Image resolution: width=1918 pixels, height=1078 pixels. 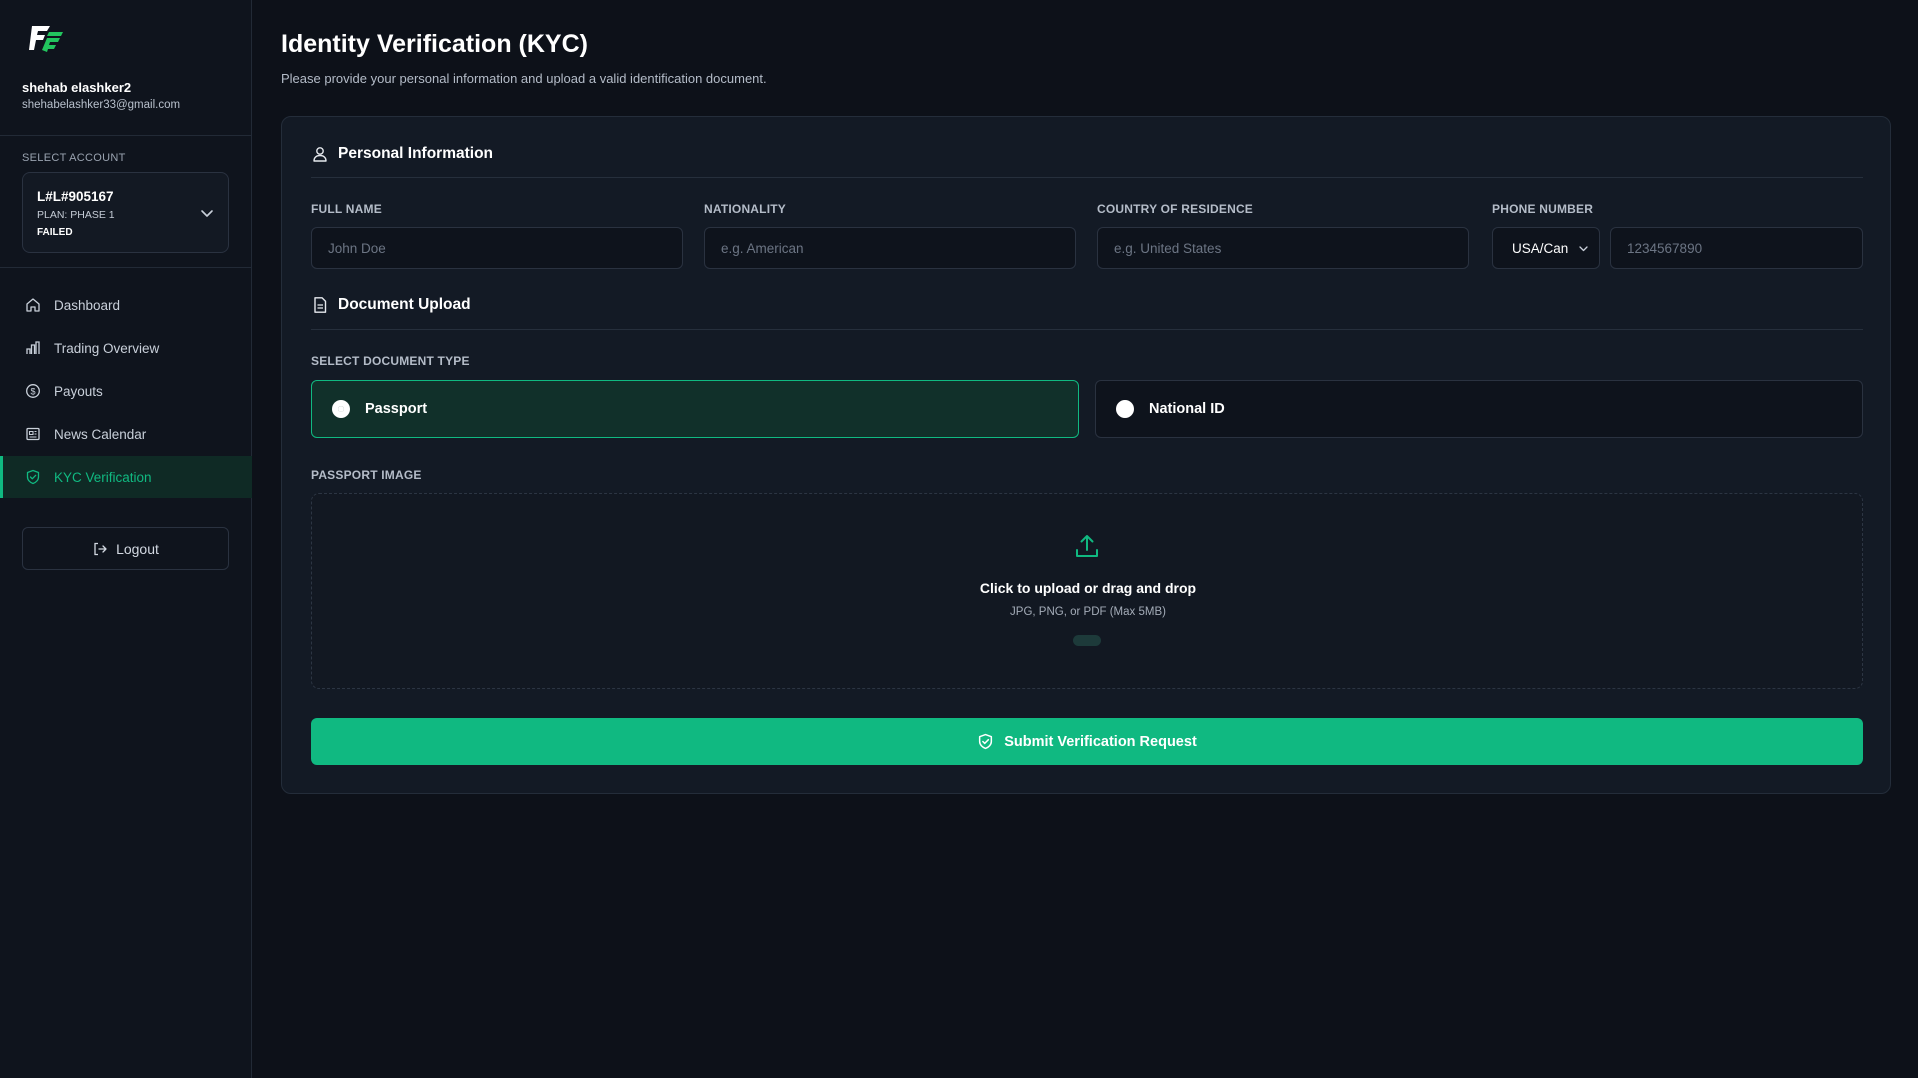 What do you see at coordinates (745, 209) in the screenshot?
I see `nationality-label: NATIONALITY` at bounding box center [745, 209].